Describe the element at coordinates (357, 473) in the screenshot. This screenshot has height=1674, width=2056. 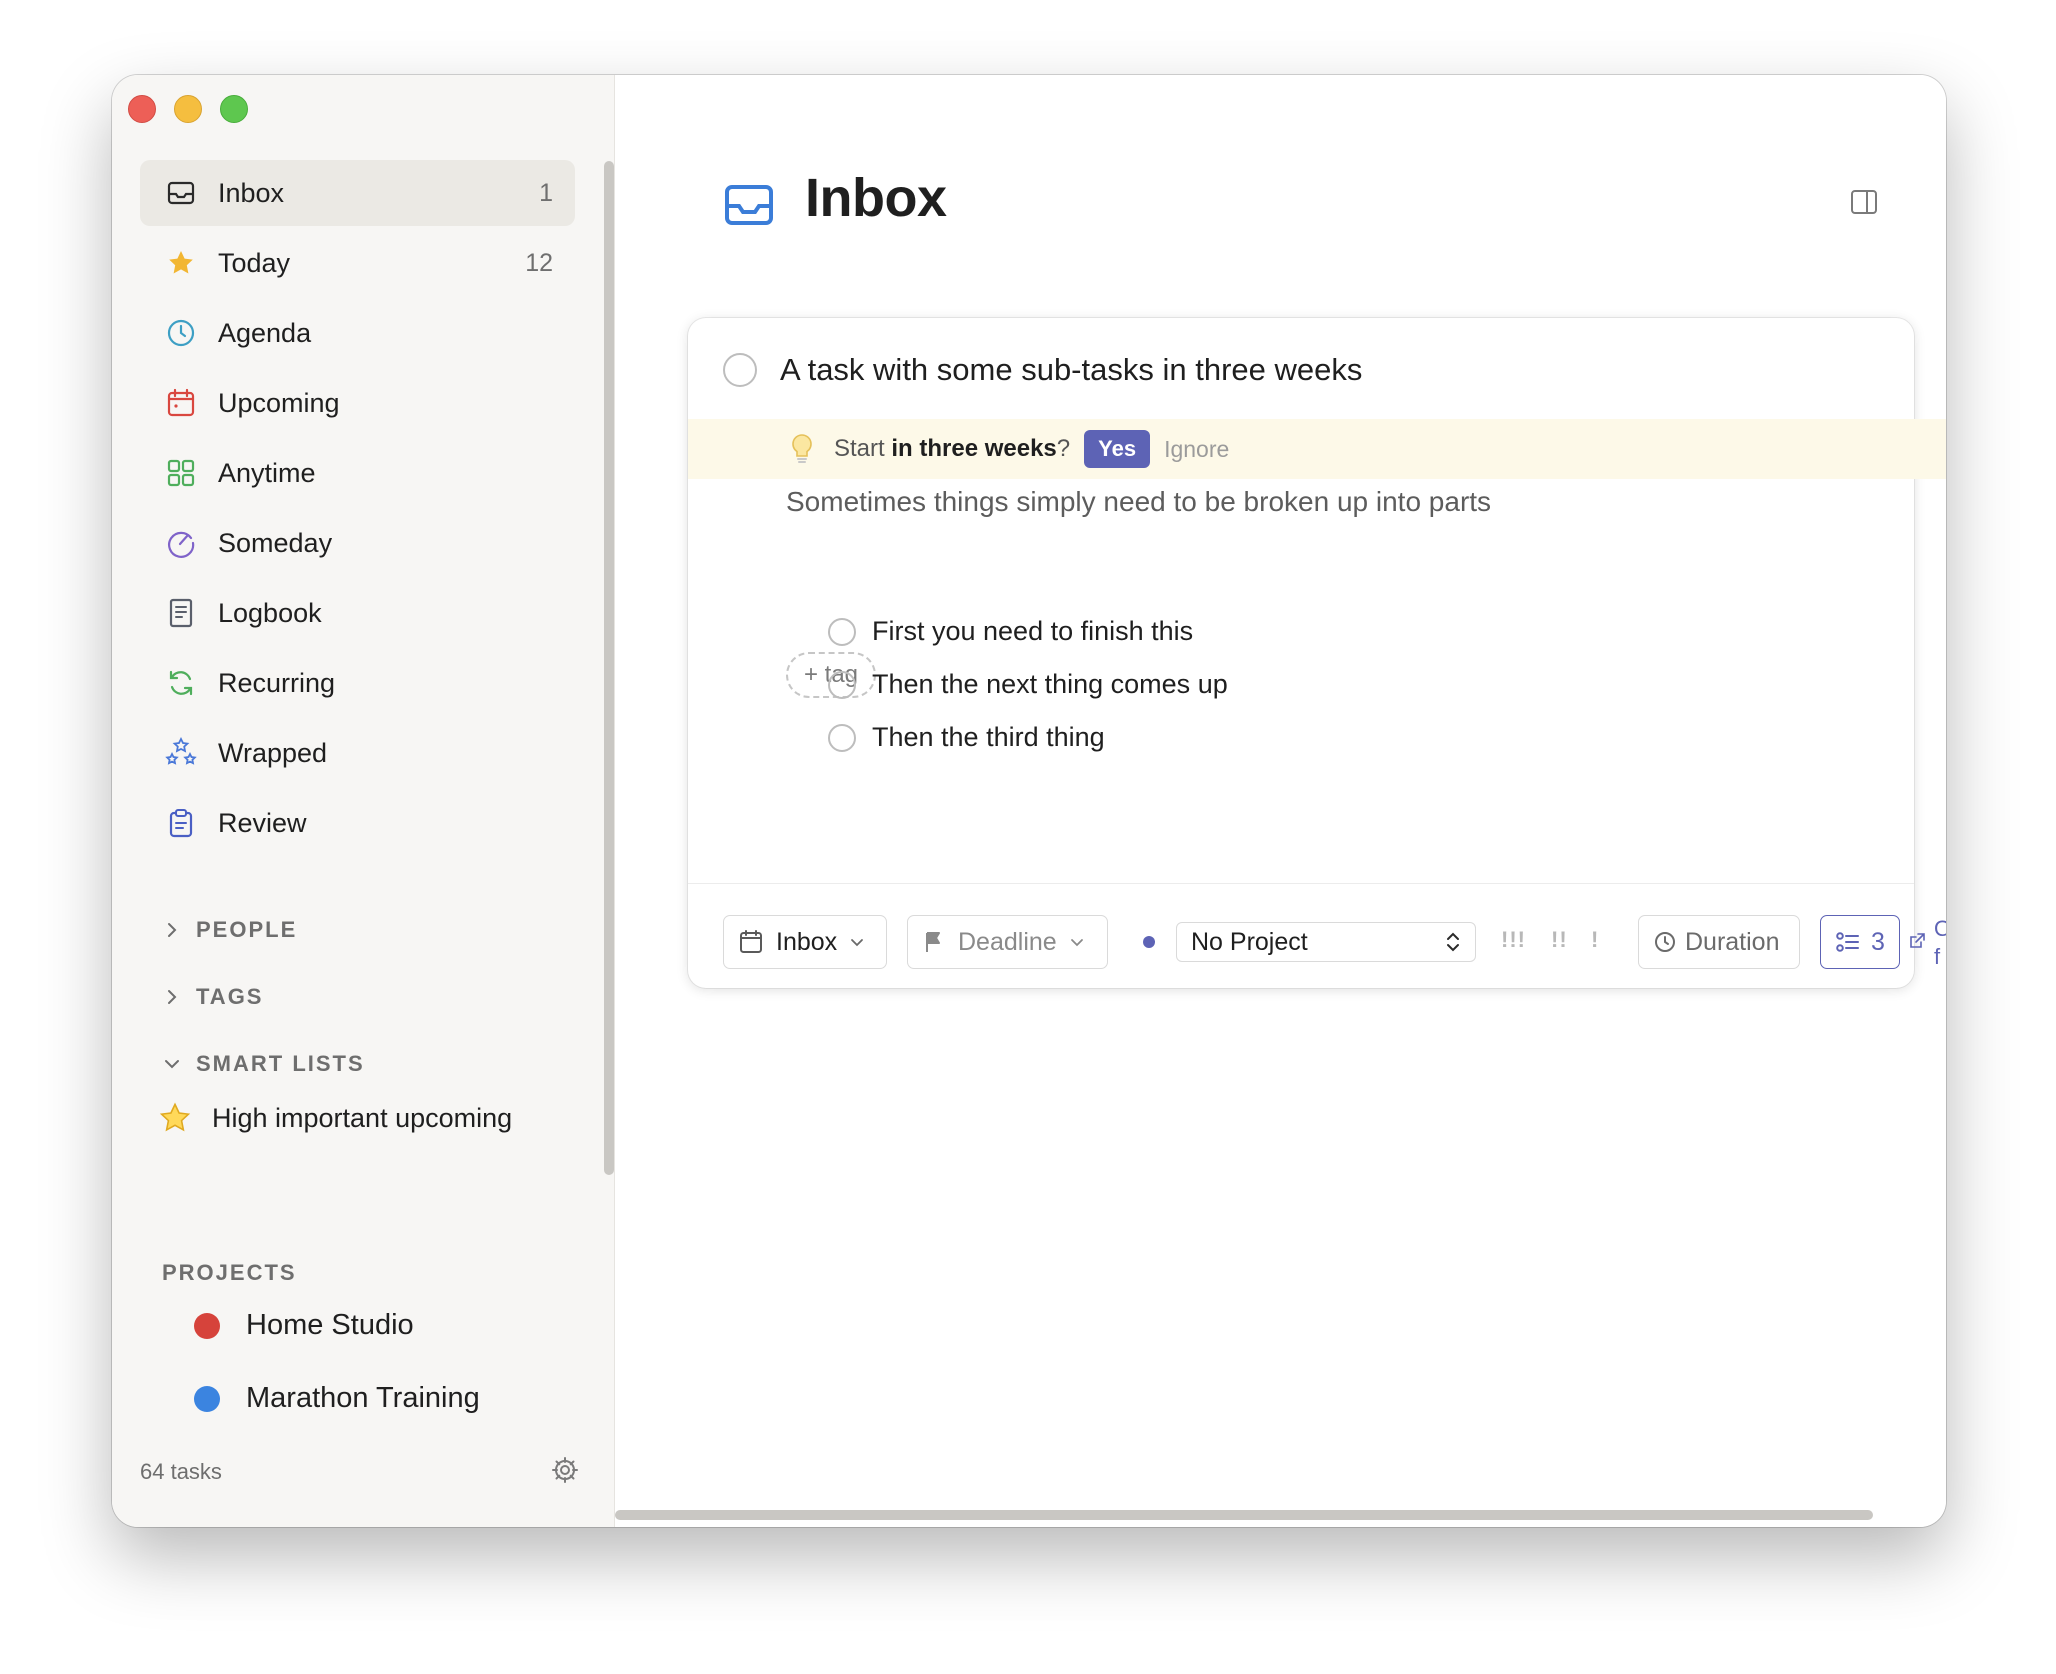
I see `sidebar-item-anytime: Anytime` at that location.